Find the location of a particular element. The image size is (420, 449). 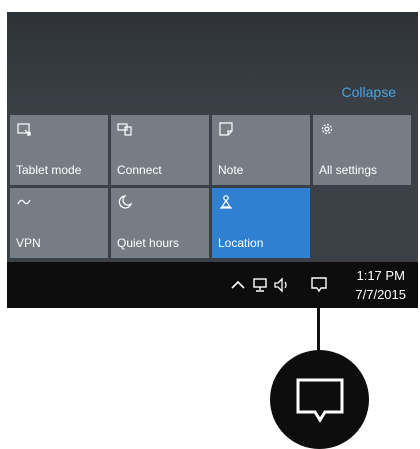

tile-location: Location is located at coordinates (261, 223).